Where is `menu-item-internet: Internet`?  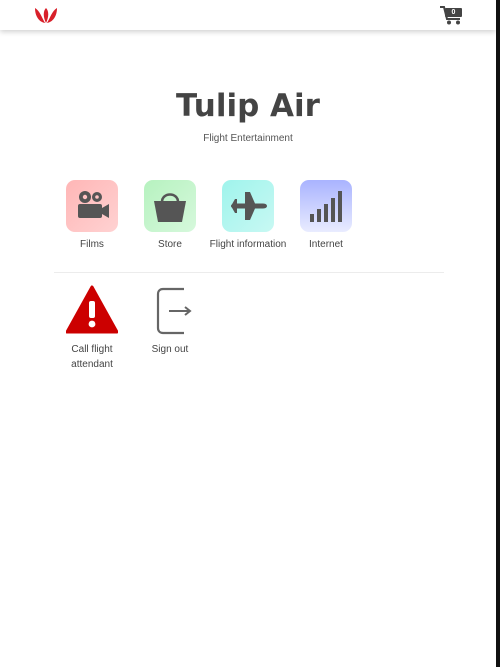
menu-item-internet: Internet is located at coordinates (326, 216).